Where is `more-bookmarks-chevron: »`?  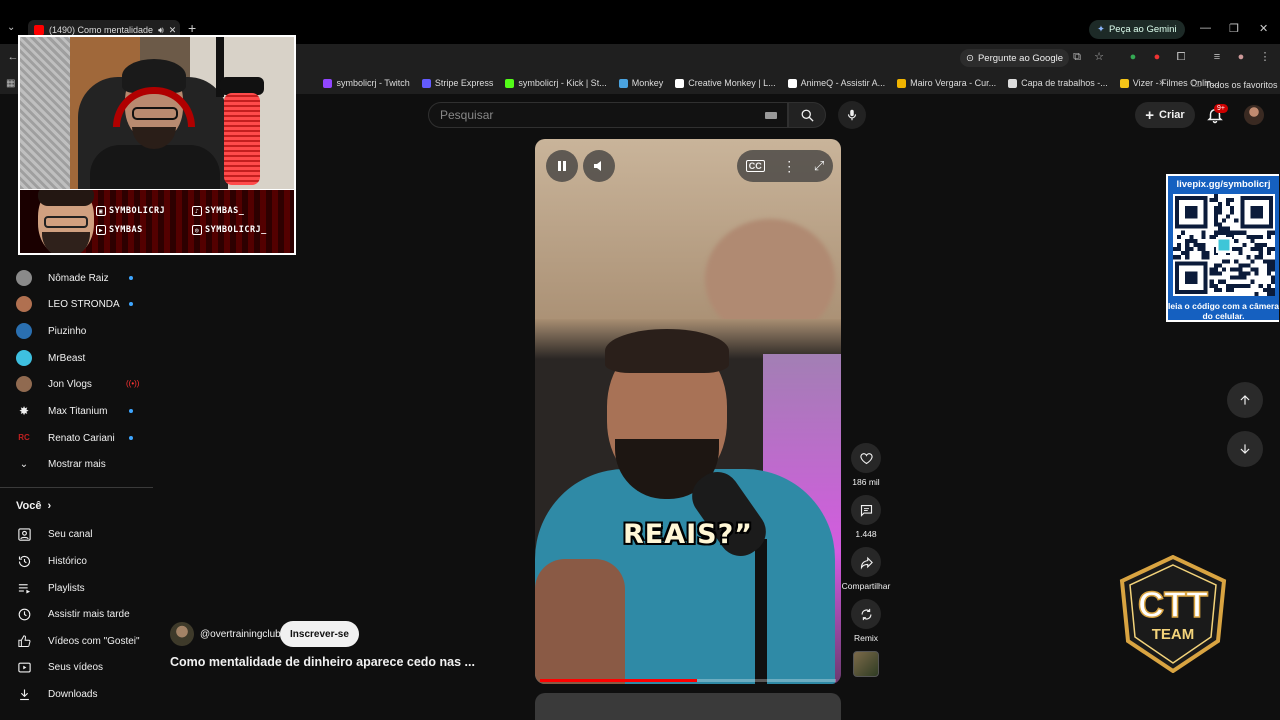 more-bookmarks-chevron: » is located at coordinates (1162, 82).